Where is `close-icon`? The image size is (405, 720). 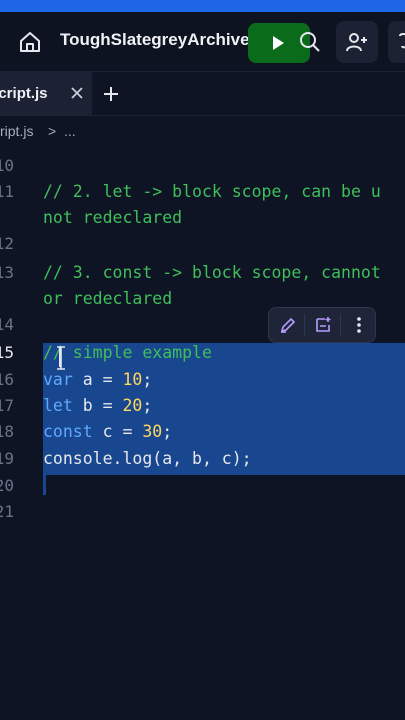
close-icon is located at coordinates (77, 93).